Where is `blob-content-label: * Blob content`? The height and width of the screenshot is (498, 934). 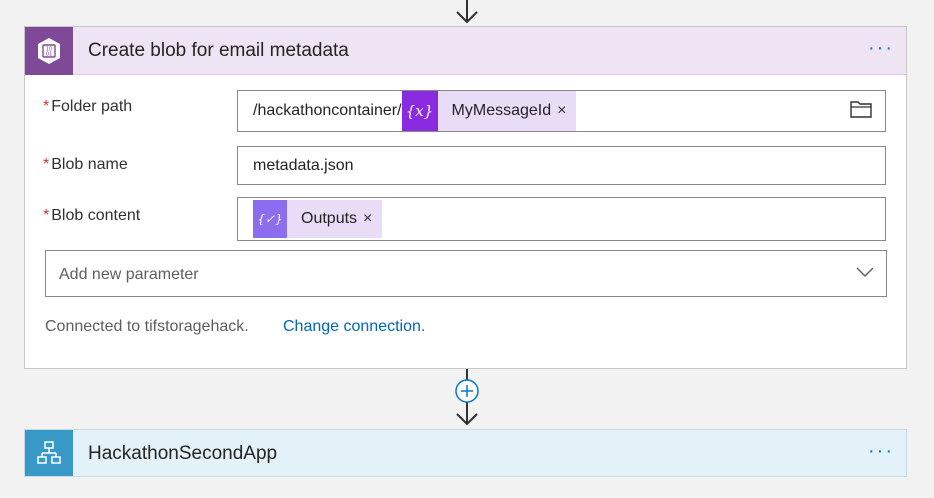 blob-content-label: * Blob content is located at coordinates (92, 215).